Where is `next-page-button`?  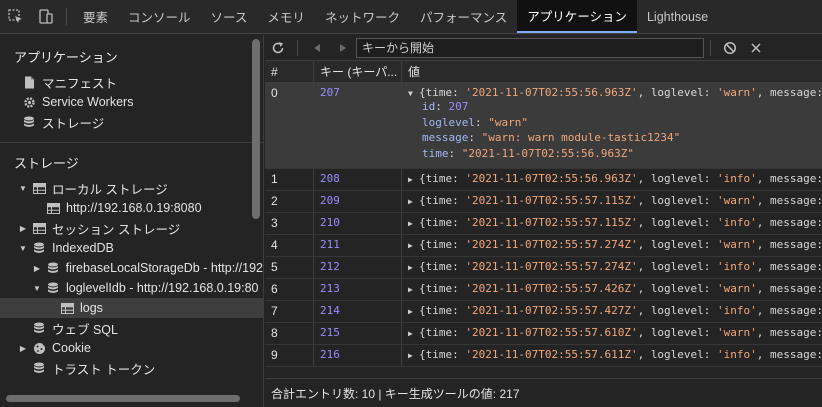 next-page-button is located at coordinates (343, 48).